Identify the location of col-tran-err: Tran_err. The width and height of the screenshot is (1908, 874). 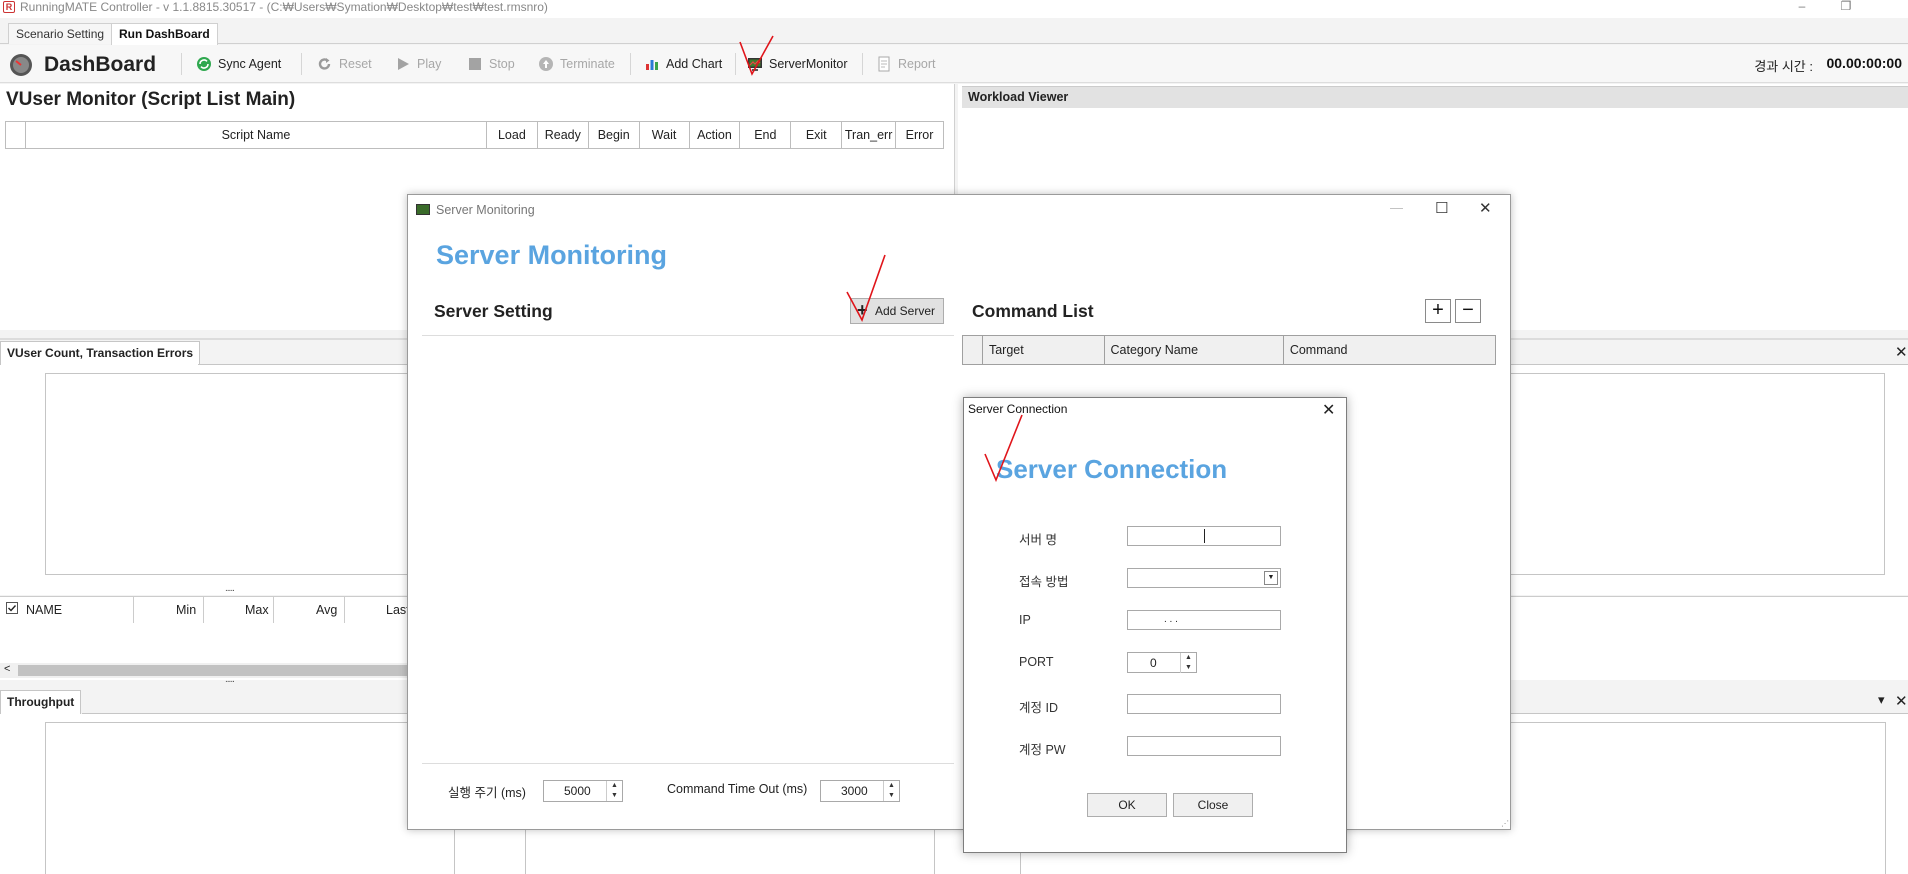
(869, 135).